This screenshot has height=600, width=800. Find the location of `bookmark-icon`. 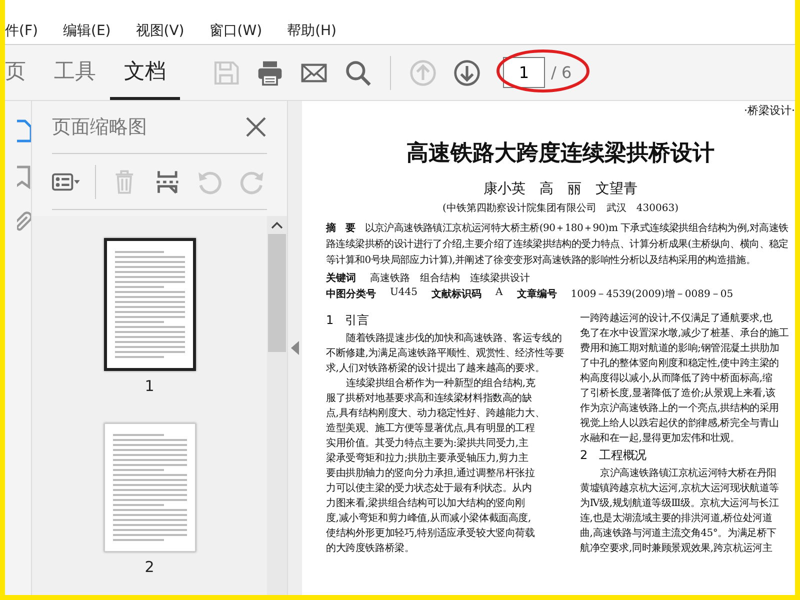

bookmark-icon is located at coordinates (24, 177).